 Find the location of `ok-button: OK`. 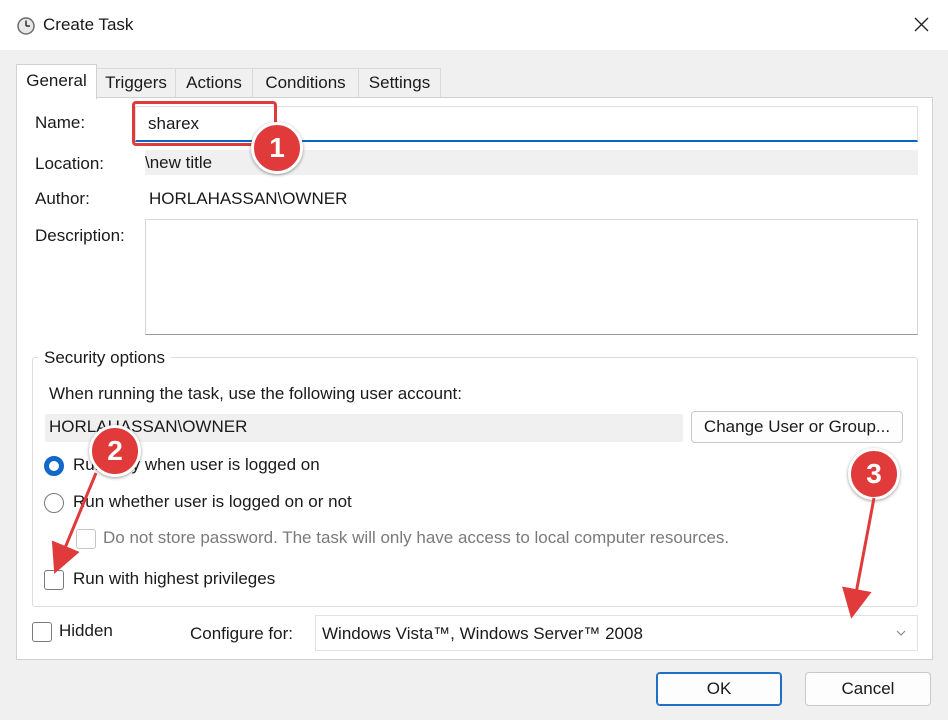

ok-button: OK is located at coordinates (719, 689).